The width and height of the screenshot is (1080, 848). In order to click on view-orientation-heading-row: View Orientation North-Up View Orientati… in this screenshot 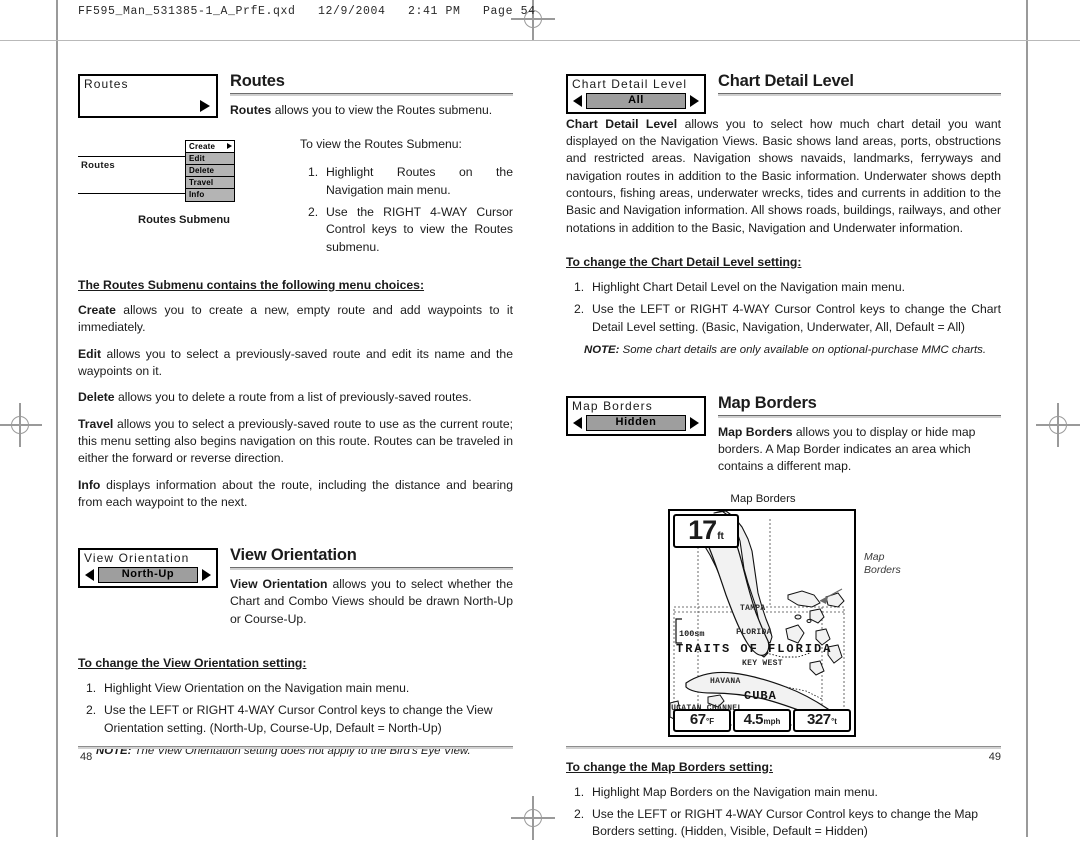, I will do `click(295, 591)`.